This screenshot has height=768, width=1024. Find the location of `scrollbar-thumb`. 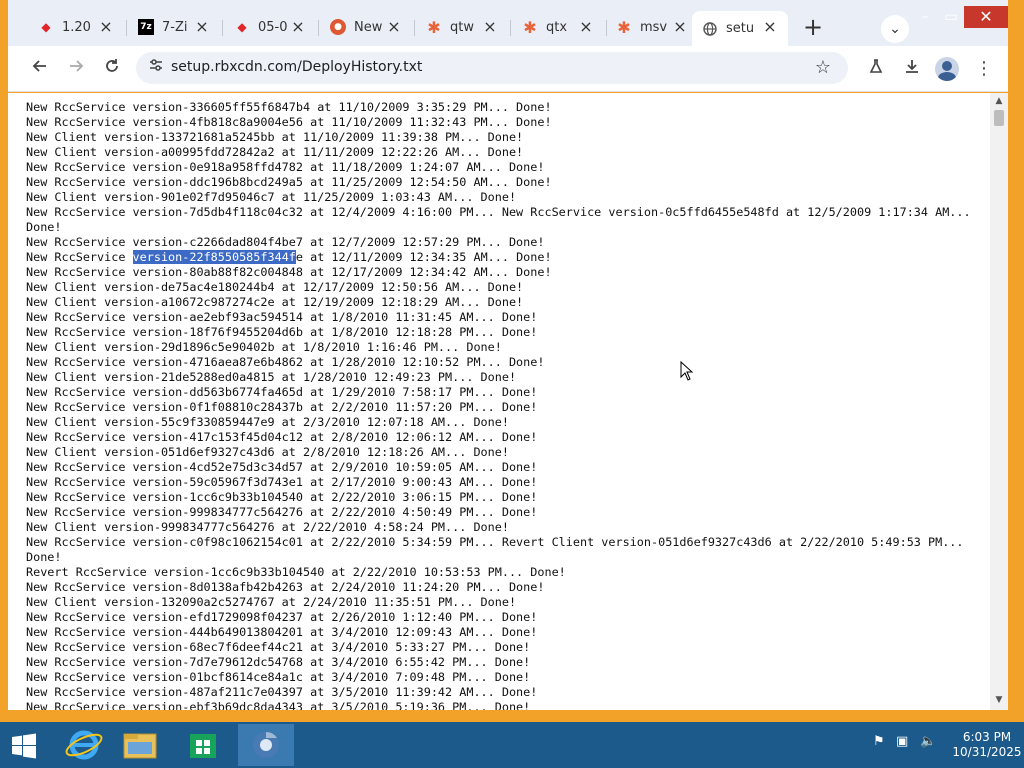

scrollbar-thumb is located at coordinates (999, 118).